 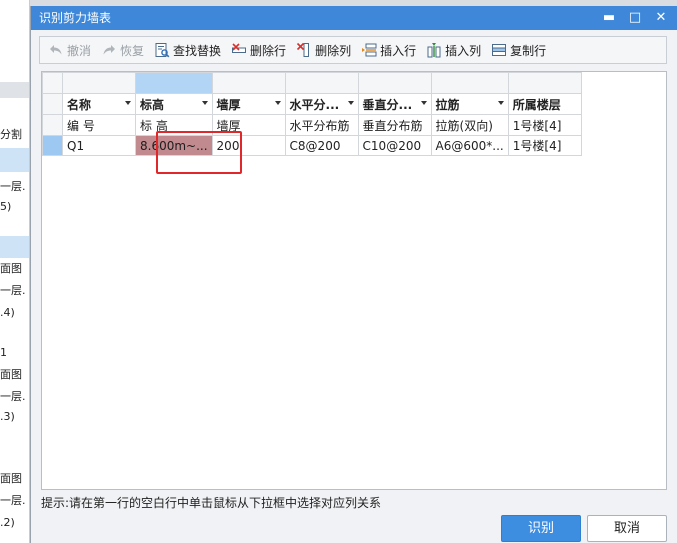 I want to click on dialog-title: 识别剪力墙表, so click(x=75, y=18).